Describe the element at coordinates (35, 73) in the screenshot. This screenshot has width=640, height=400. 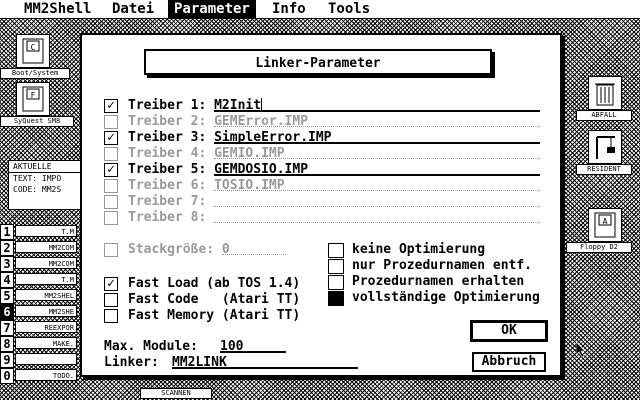
I see `boot-system-label: Boot/System` at that location.